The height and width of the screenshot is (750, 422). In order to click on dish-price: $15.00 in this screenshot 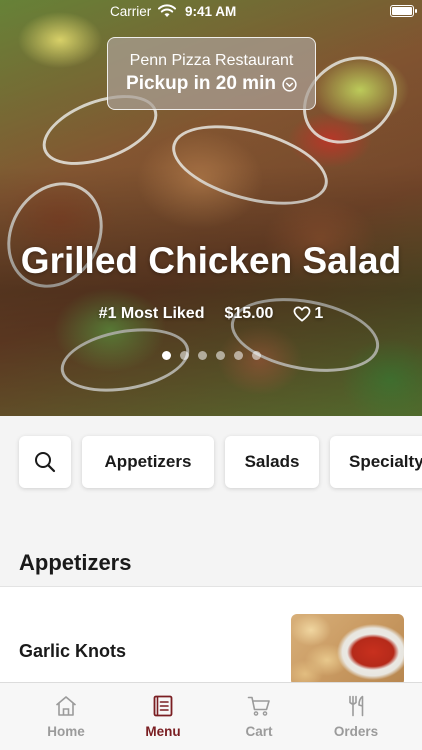, I will do `click(249, 313)`.